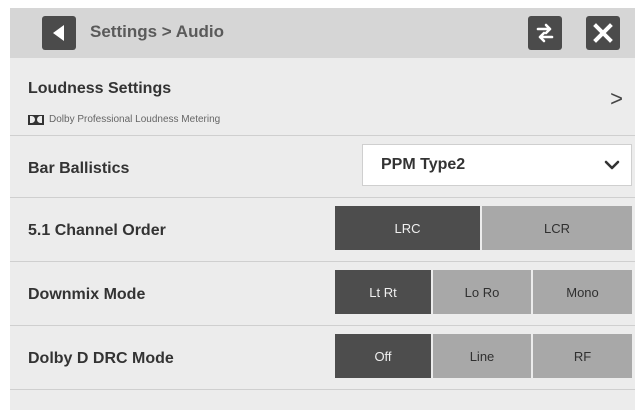 The image size is (635, 410). Describe the element at coordinates (322, 167) in the screenshot. I see `bar-ballistics-row: Bar Ballistics PPM Type2` at that location.